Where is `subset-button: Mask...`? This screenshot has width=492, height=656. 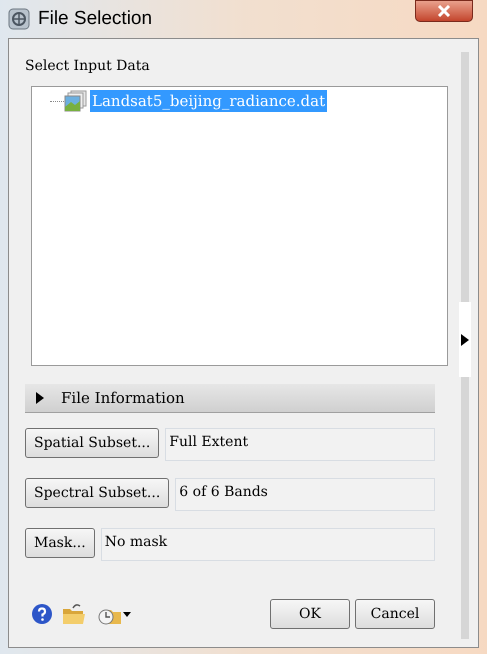
subset-button: Mask... is located at coordinates (60, 543).